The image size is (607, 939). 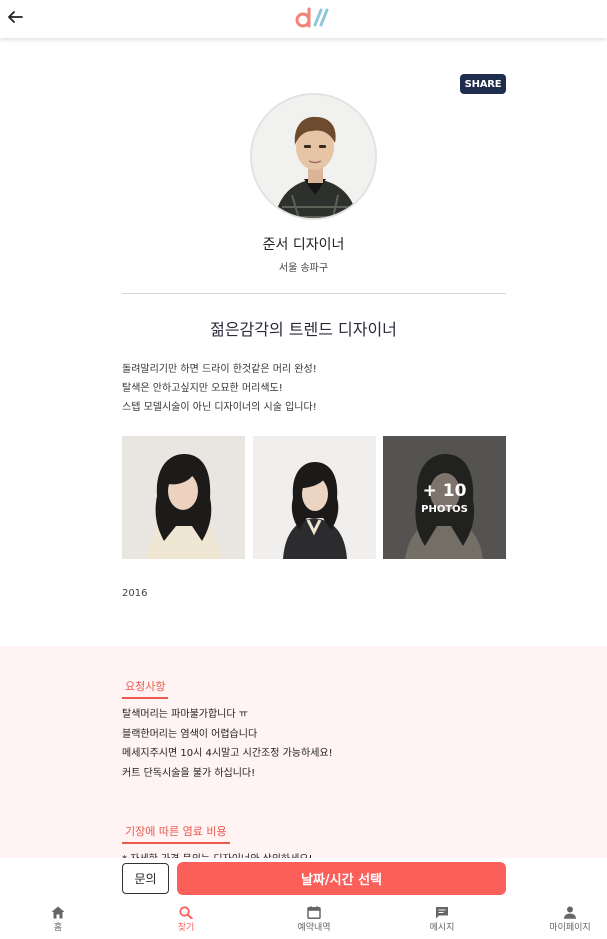 I want to click on cost-title: 기장에 따른 염료 비용, so click(x=176, y=833).